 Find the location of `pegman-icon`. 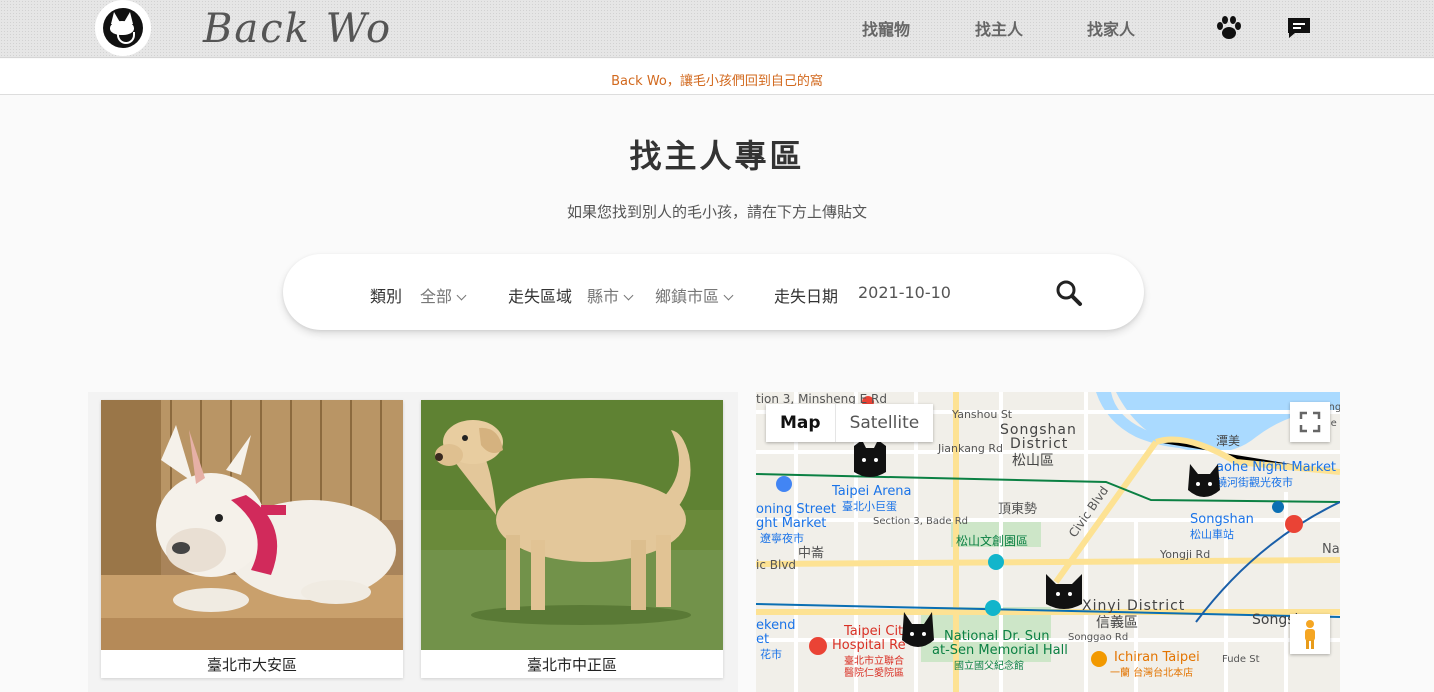

pegman-icon is located at coordinates (1310, 634).